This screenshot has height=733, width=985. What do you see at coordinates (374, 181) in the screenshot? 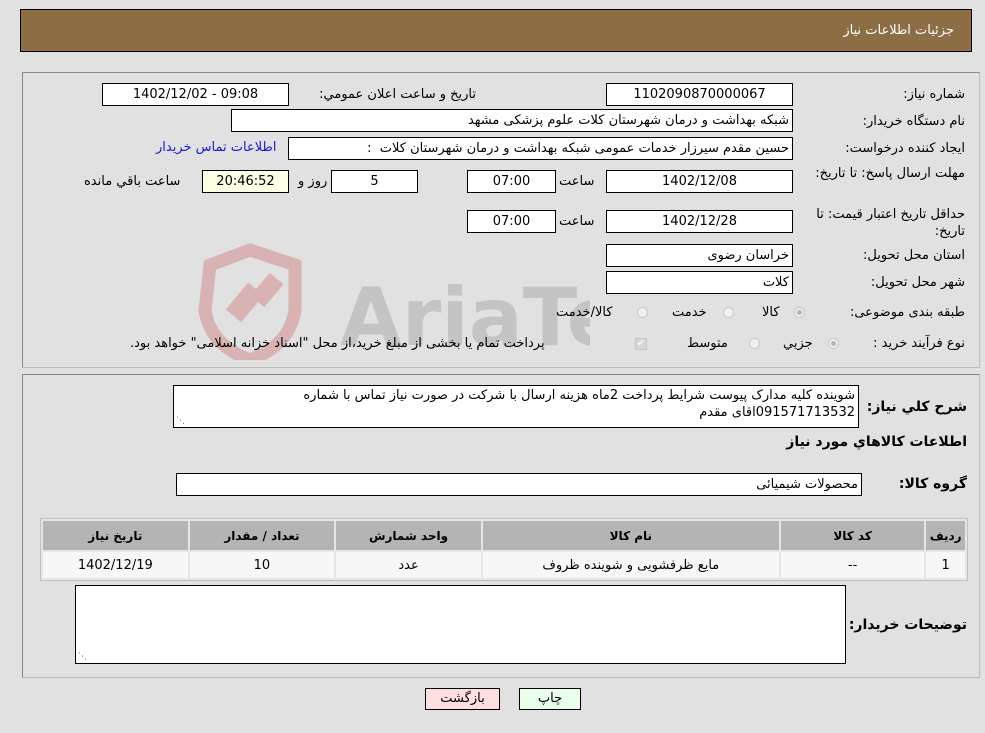
I see `remaining-days-field: 5` at bounding box center [374, 181].